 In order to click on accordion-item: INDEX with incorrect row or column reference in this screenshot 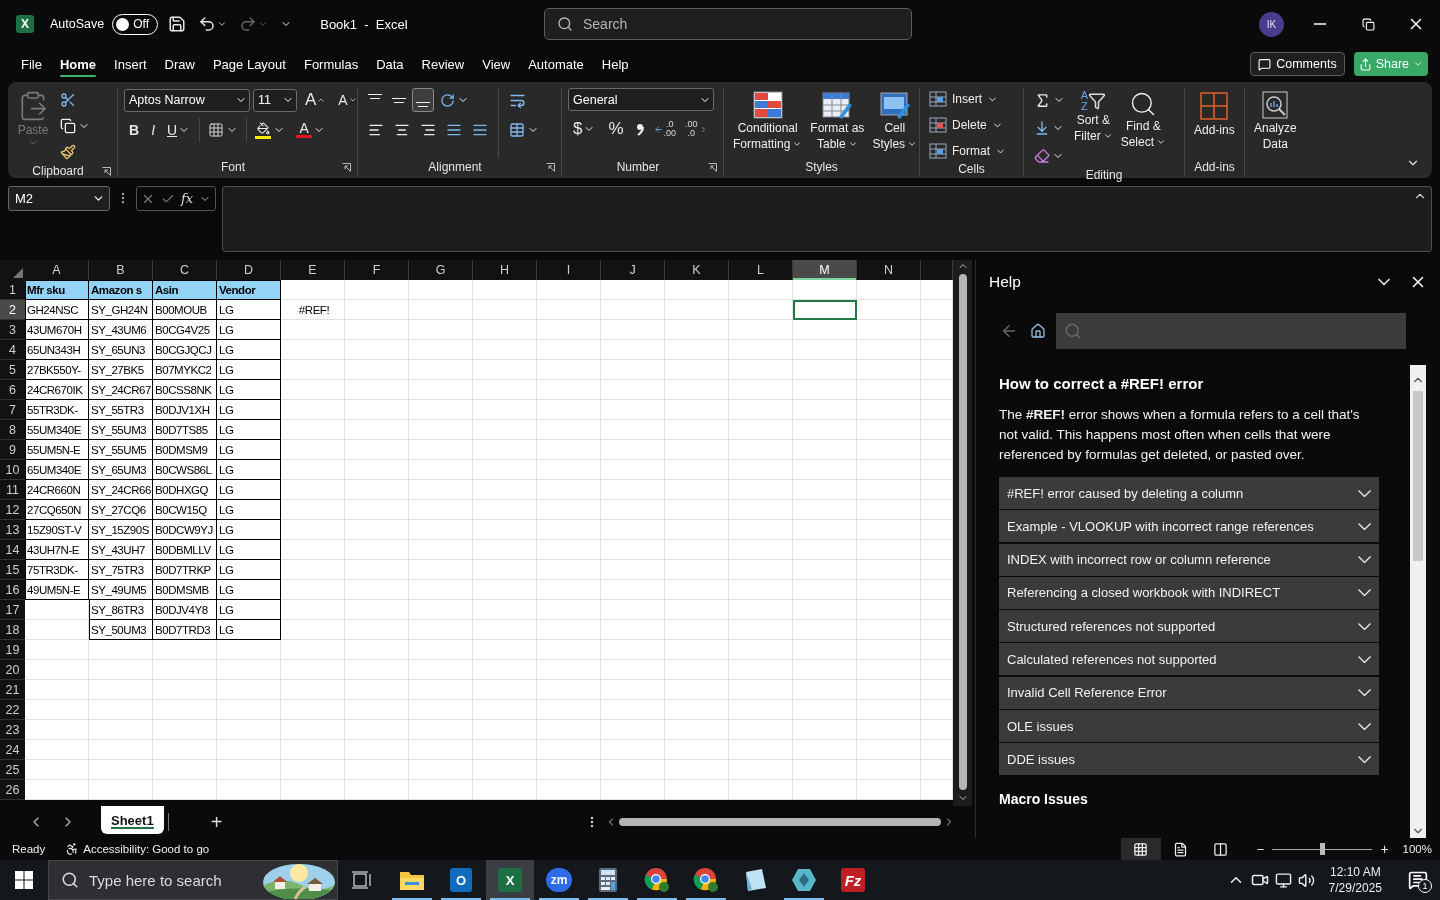, I will do `click(1189, 559)`.